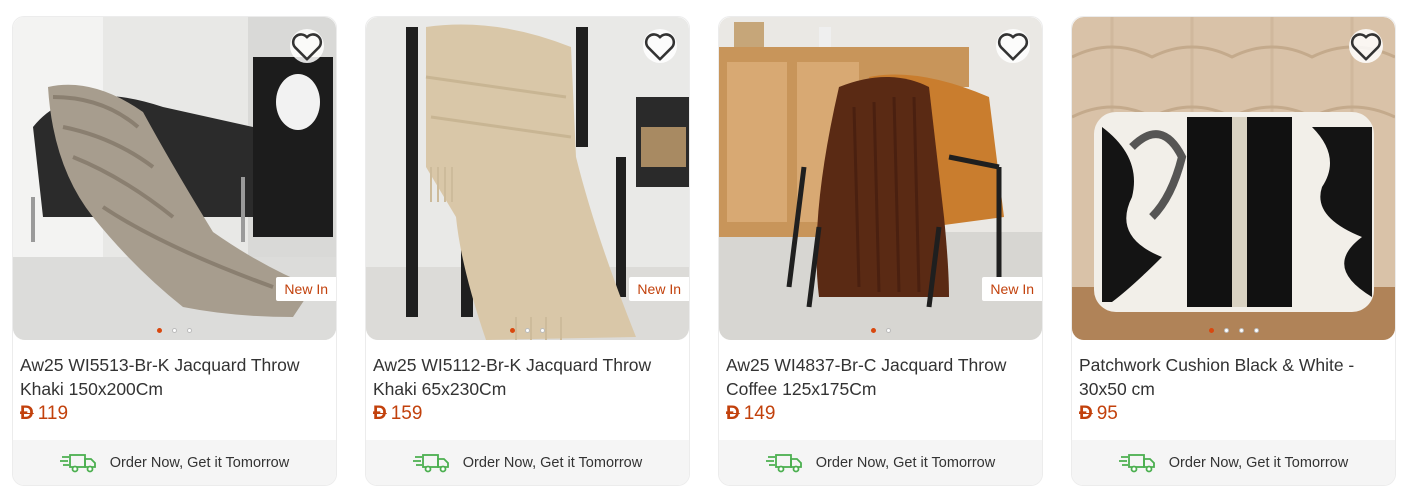 This screenshot has width=1414, height=499. I want to click on price-value: 95, so click(1107, 413).